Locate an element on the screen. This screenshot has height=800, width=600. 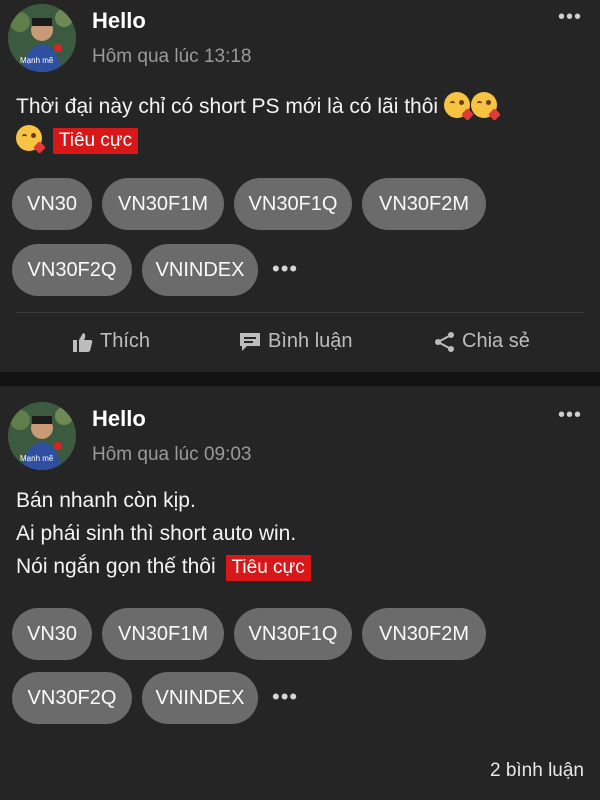
divider is located at coordinates (300, 312).